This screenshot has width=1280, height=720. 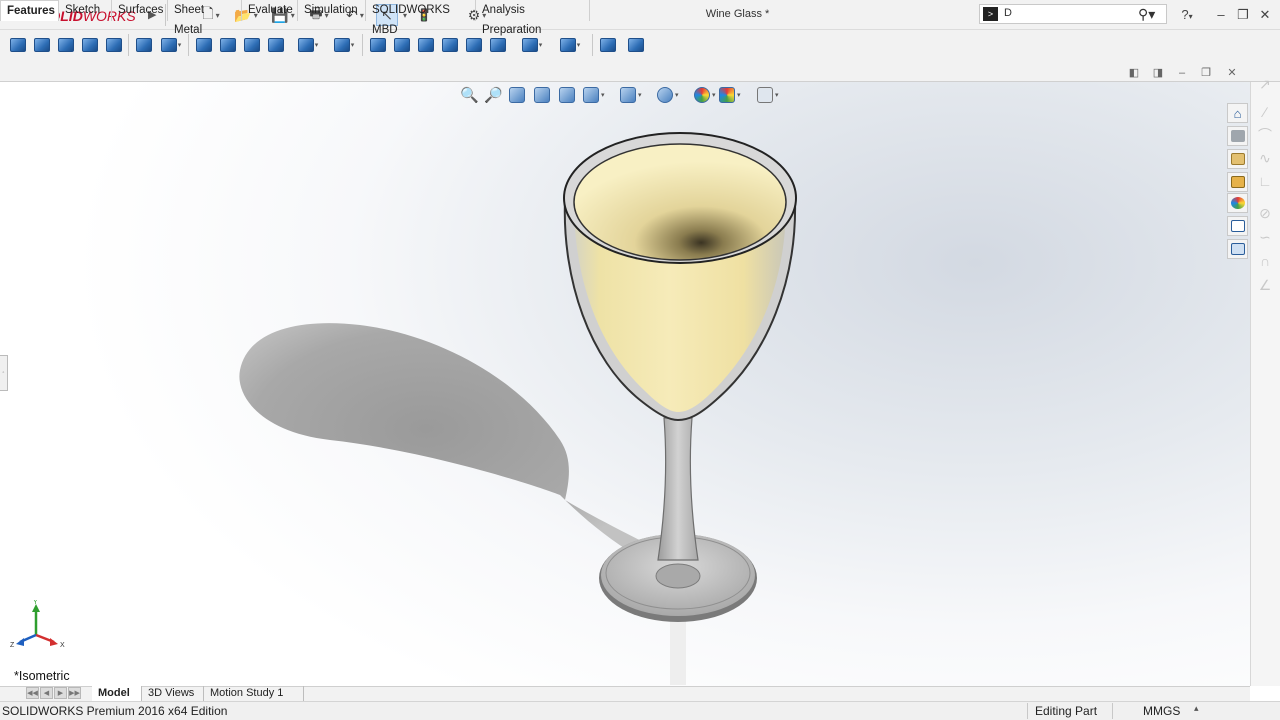 I want to click on boundary-cut-icon, so click(x=276, y=45).